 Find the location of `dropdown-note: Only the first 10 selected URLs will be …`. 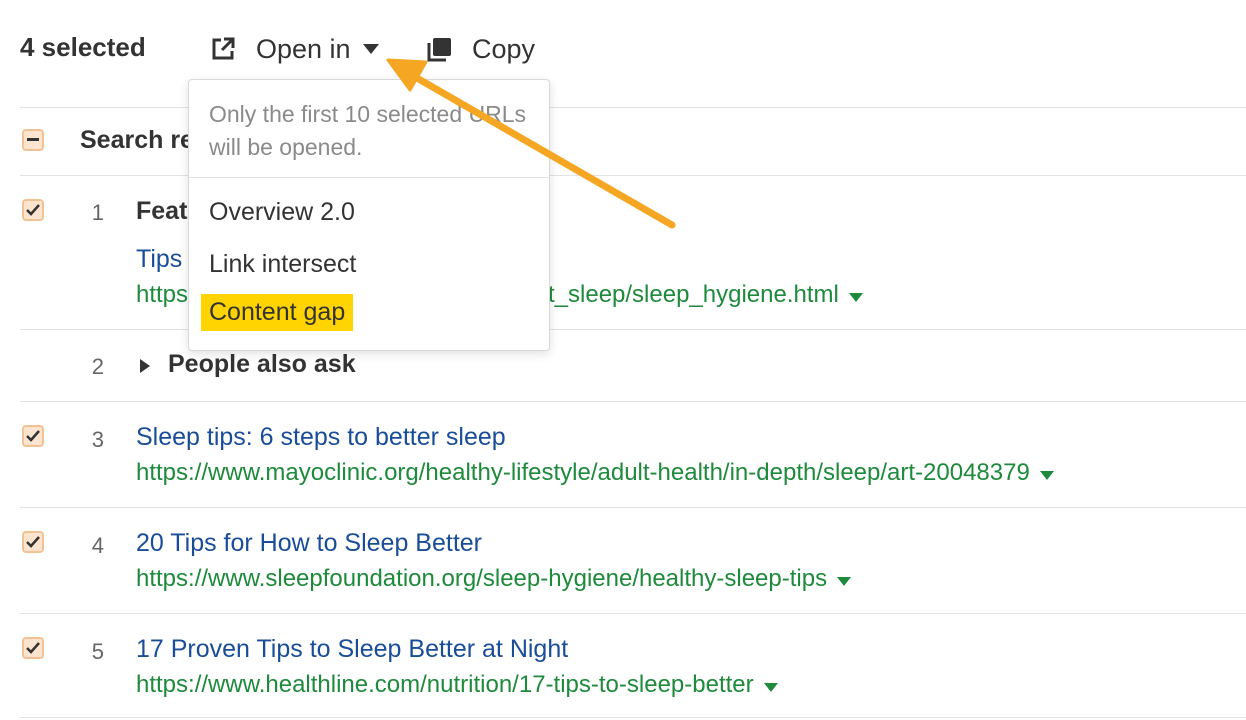

dropdown-note: Only the first 10 selected URLs will be … is located at coordinates (368, 130).